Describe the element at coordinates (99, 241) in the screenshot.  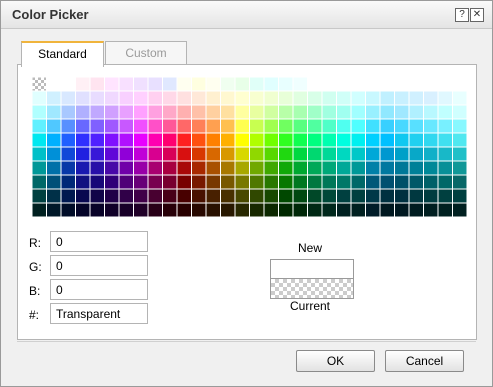
I see `red-input: 0` at that location.